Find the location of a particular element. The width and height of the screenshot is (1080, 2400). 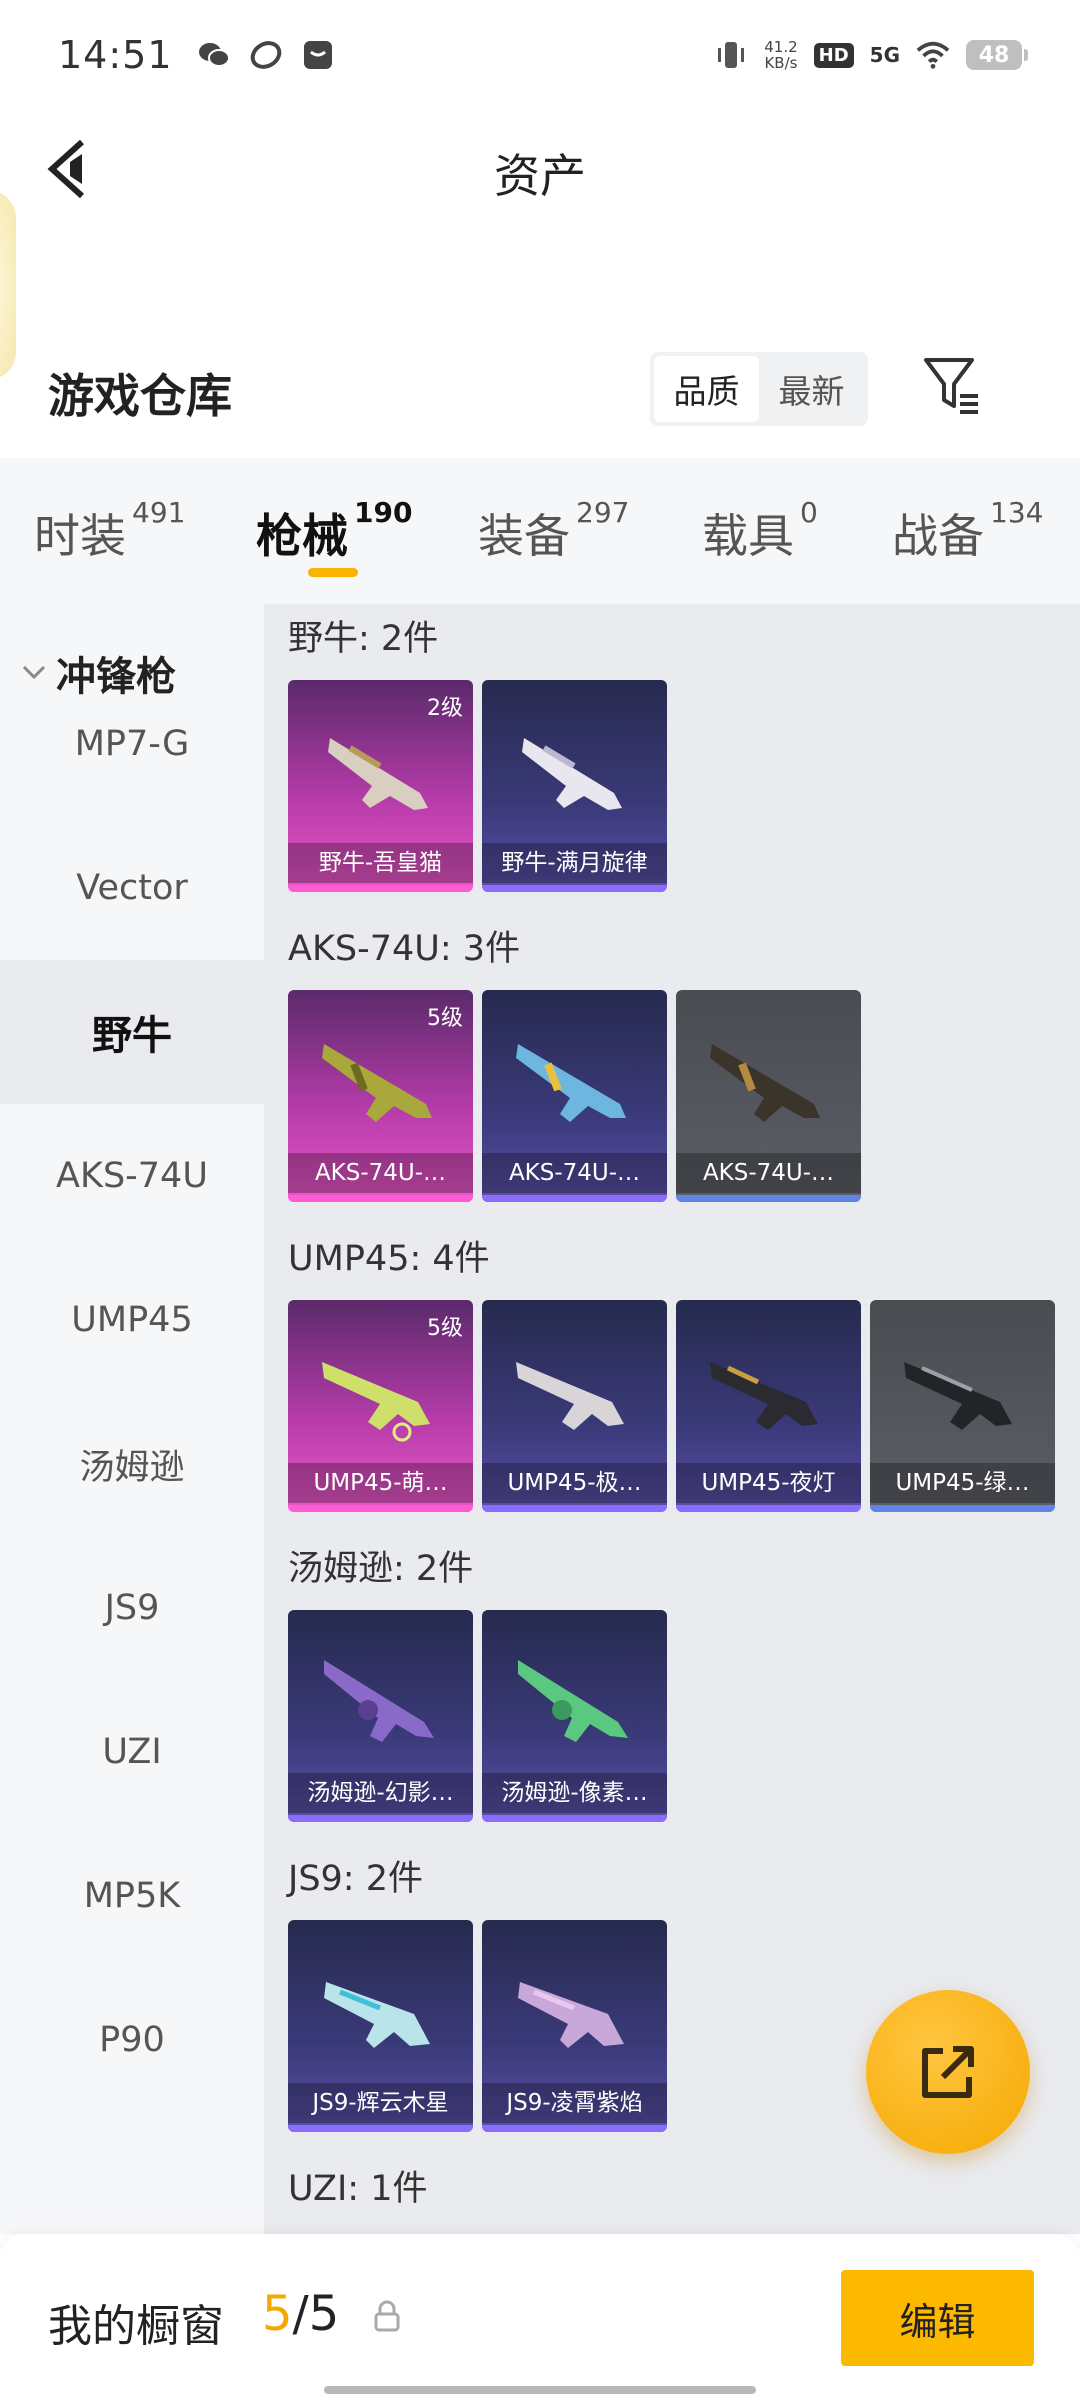

sidebar-item: UMP45 is located at coordinates (132, 1320).